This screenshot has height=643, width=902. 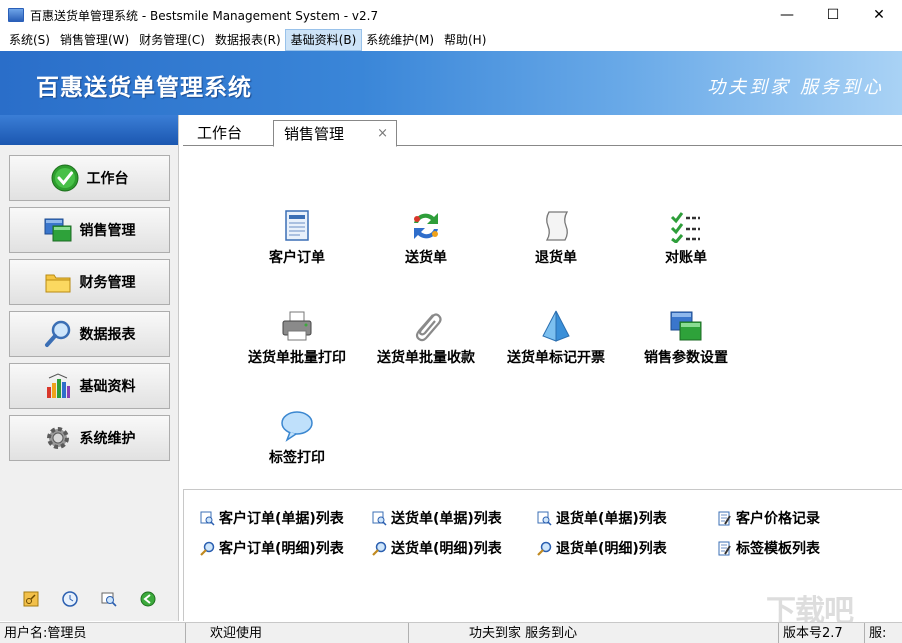 I want to click on sidebar-item-label: 工作台, so click(x=107, y=179).